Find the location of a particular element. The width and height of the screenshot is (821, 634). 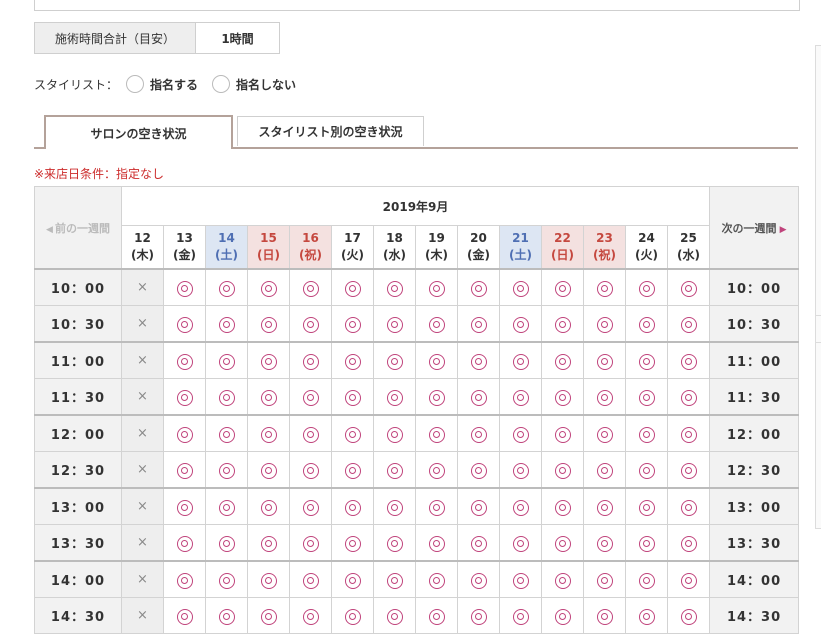

stylist-option-no-nominate: 指名しない is located at coordinates (254, 84).